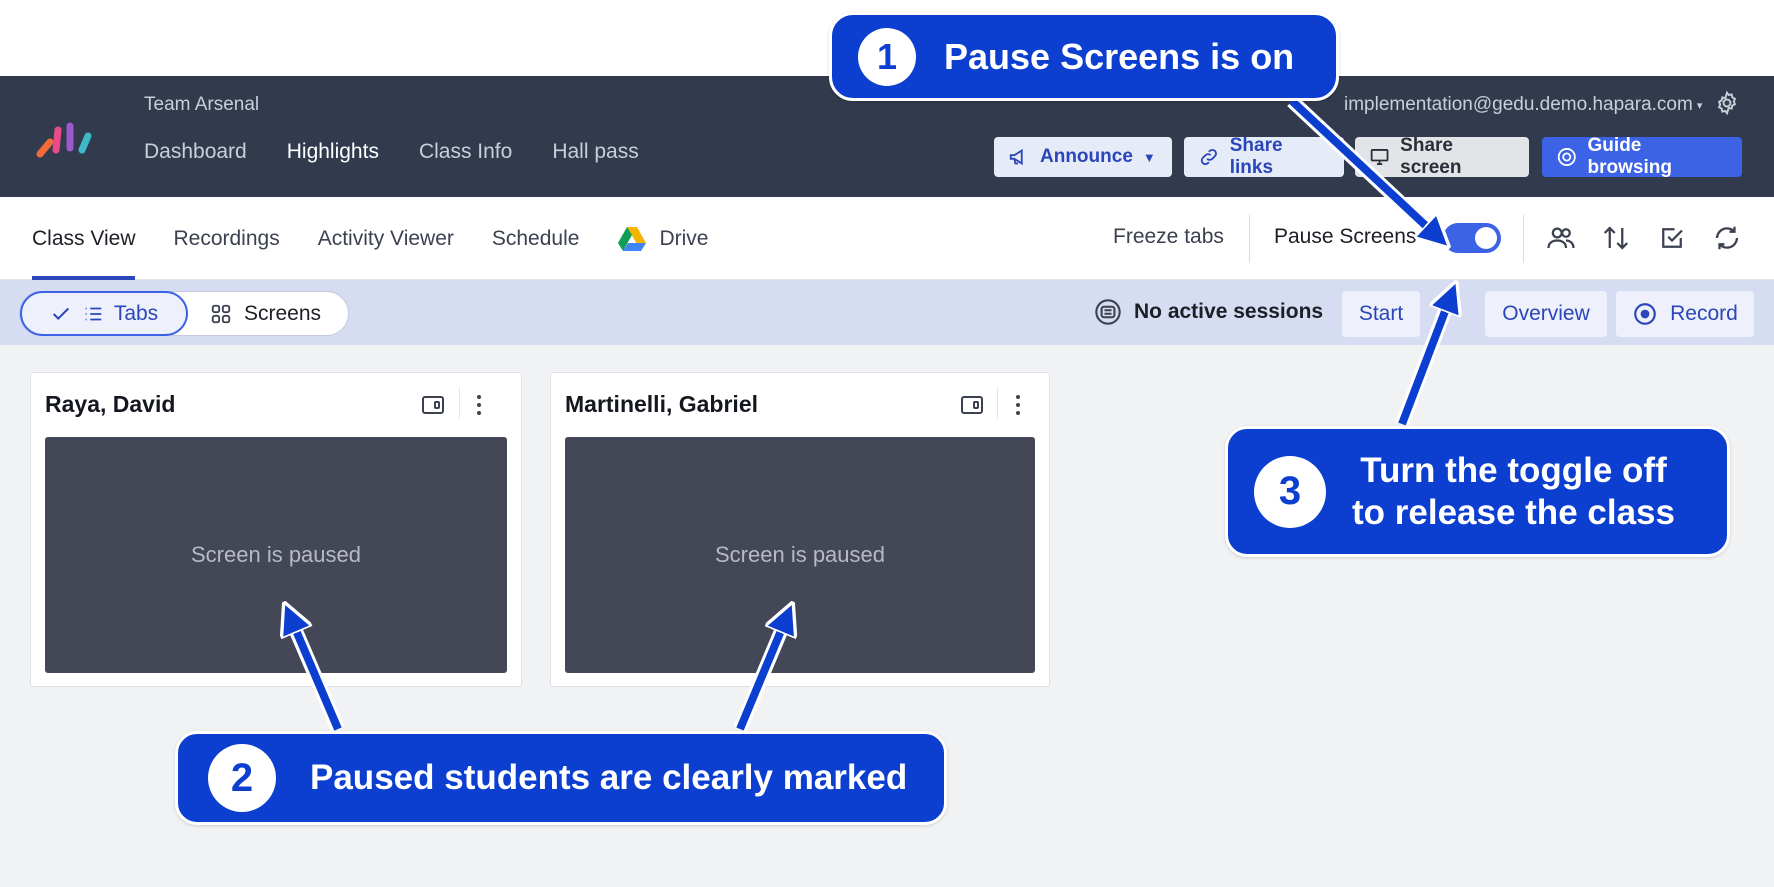  I want to click on nav-hall-pass: Hall pass, so click(595, 152).